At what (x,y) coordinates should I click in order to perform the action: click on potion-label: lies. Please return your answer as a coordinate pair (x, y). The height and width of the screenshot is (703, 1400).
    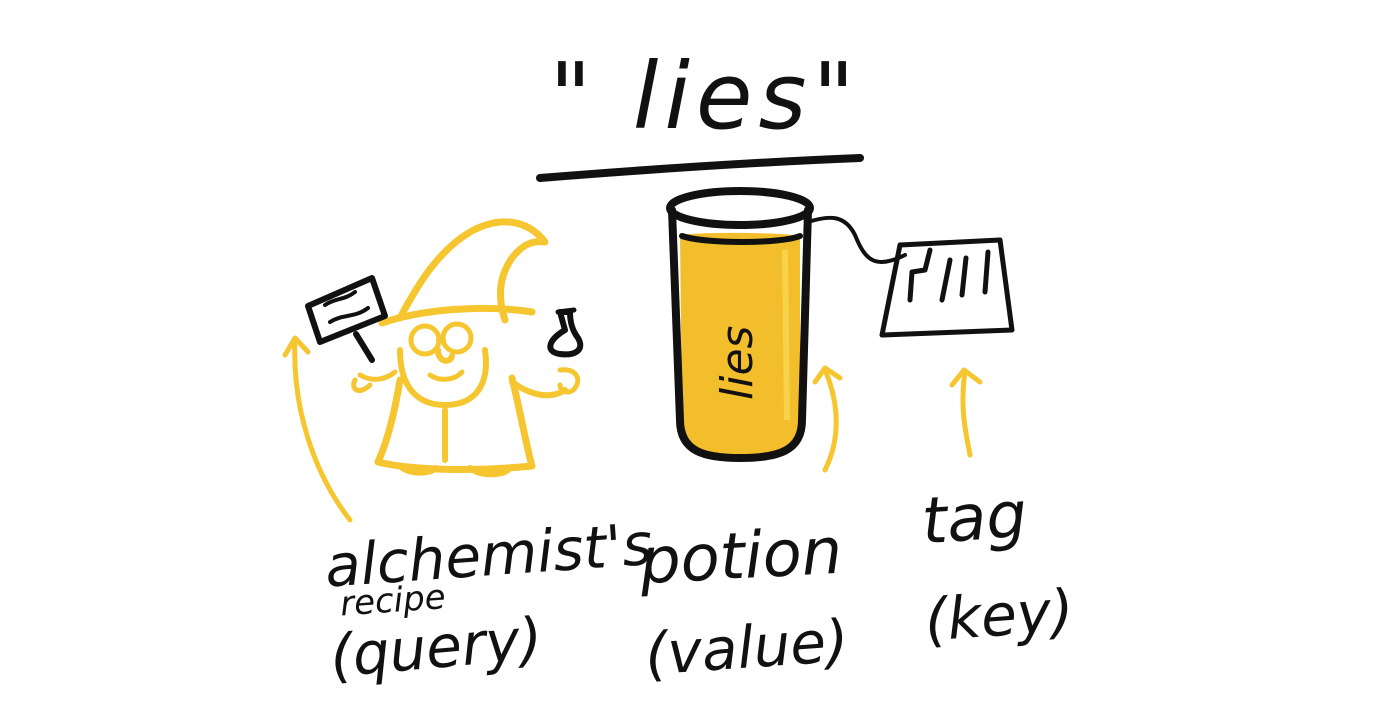
    Looking at the image, I should click on (737, 363).